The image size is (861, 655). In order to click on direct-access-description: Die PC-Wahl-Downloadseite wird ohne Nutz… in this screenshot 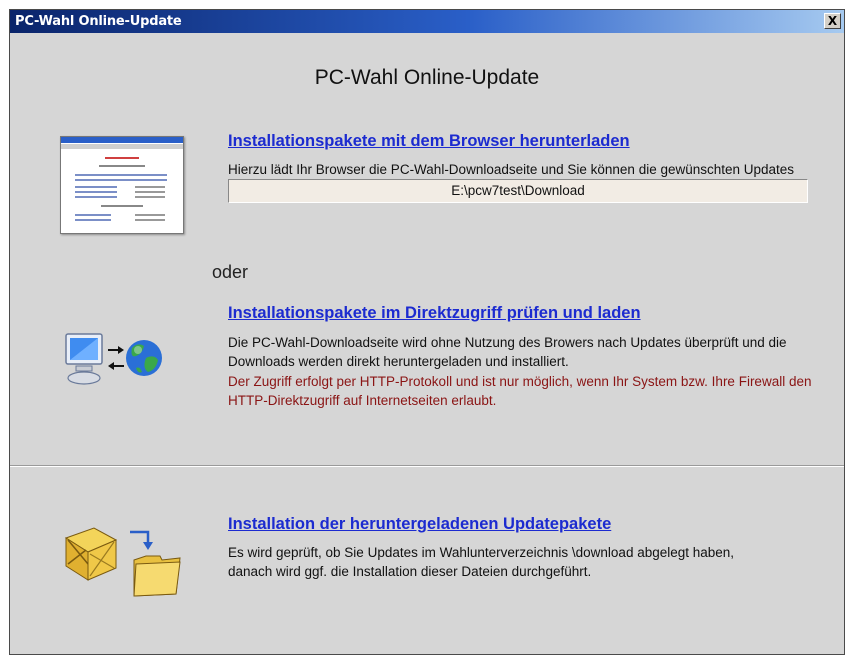, I will do `click(507, 352)`.